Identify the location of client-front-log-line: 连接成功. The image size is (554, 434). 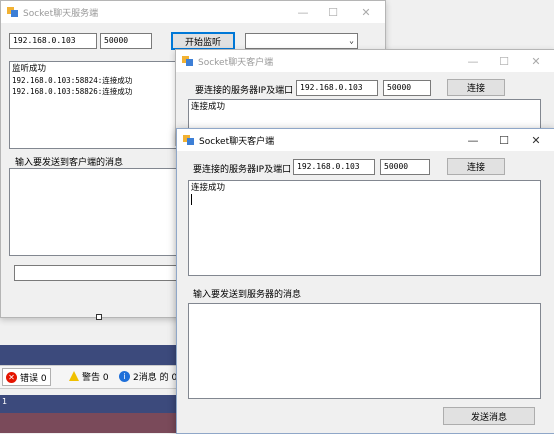
(208, 188).